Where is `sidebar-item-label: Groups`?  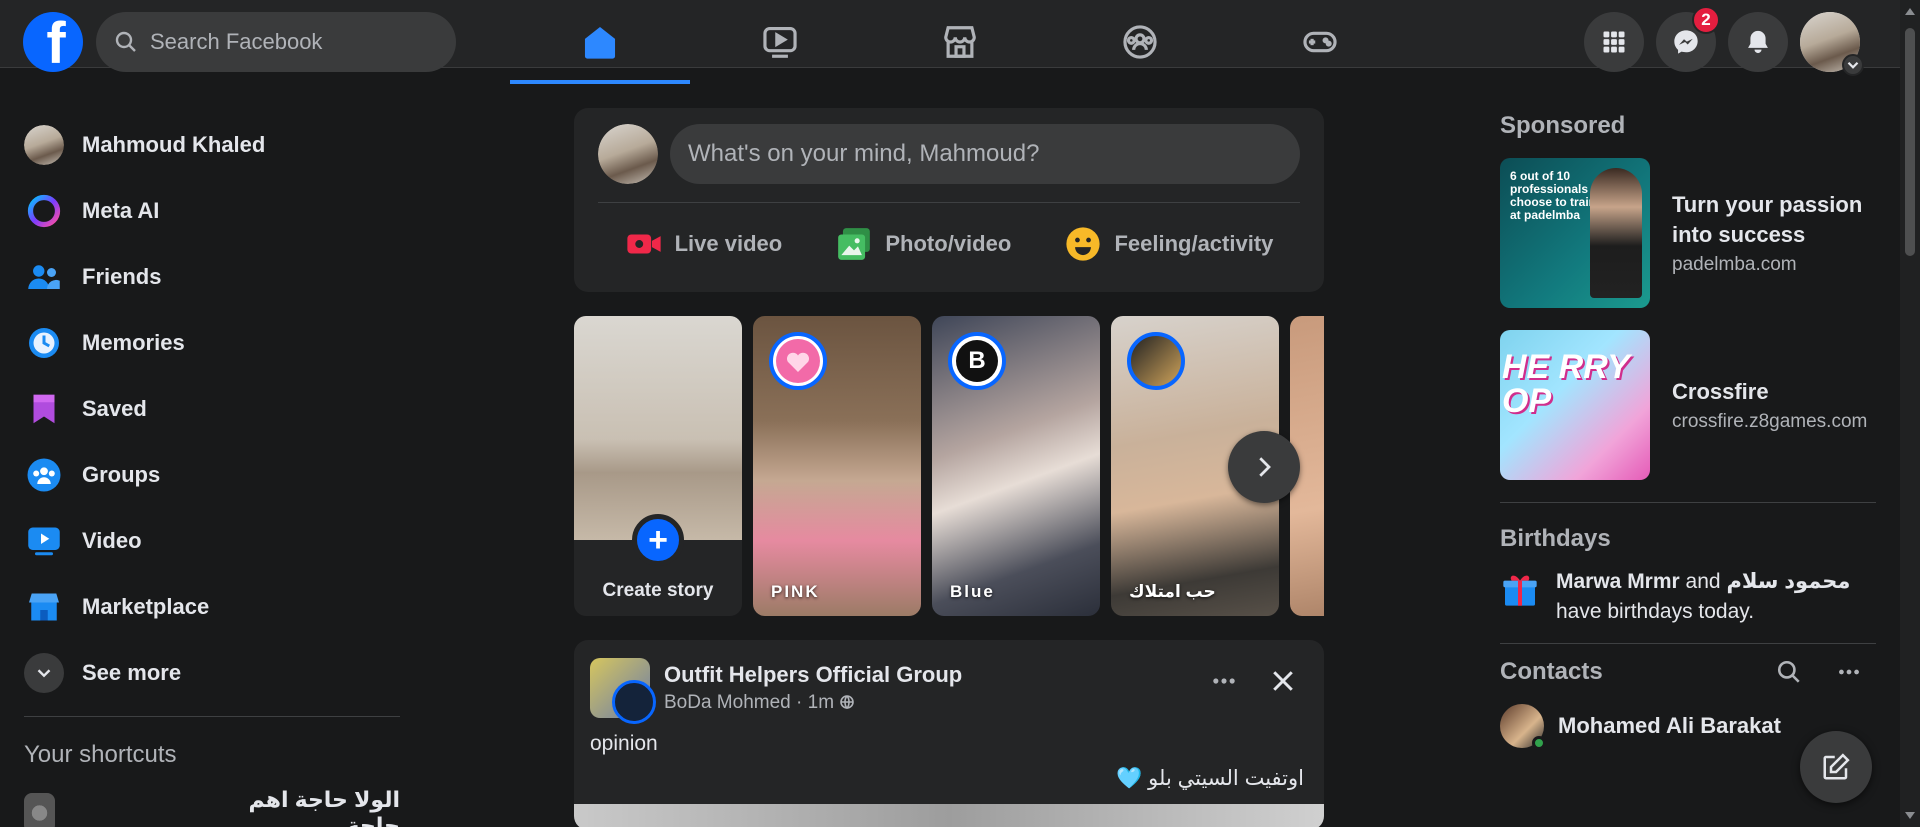
sidebar-item-label: Groups is located at coordinates (121, 474).